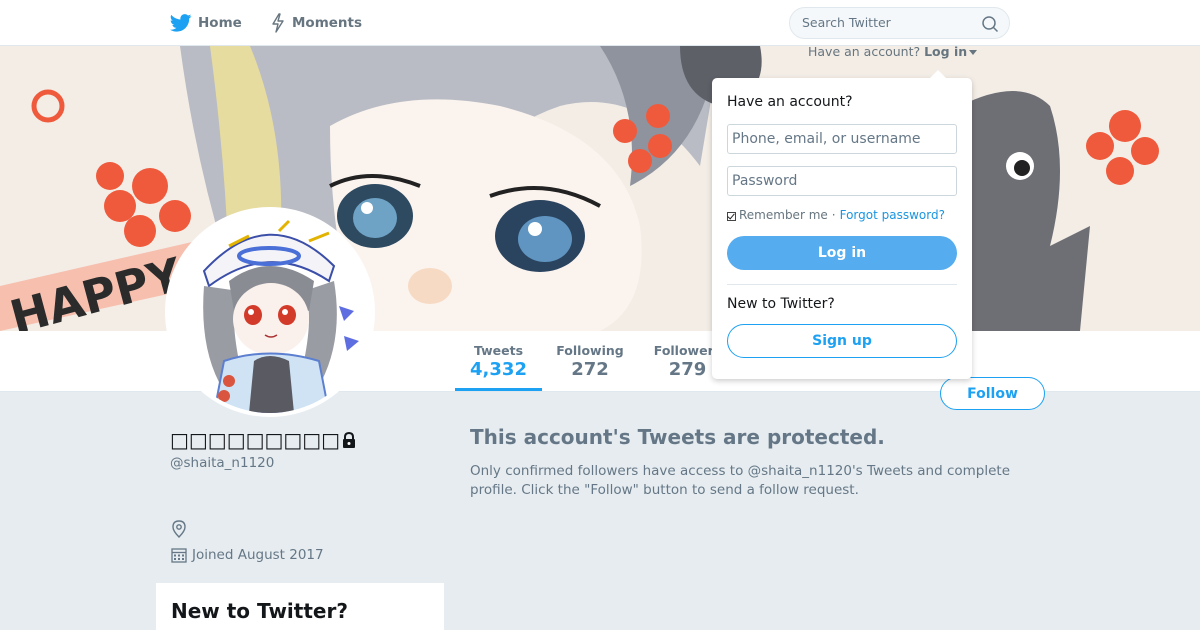  I want to click on new-to-twitter-card: New to Twitter?, so click(300, 606).